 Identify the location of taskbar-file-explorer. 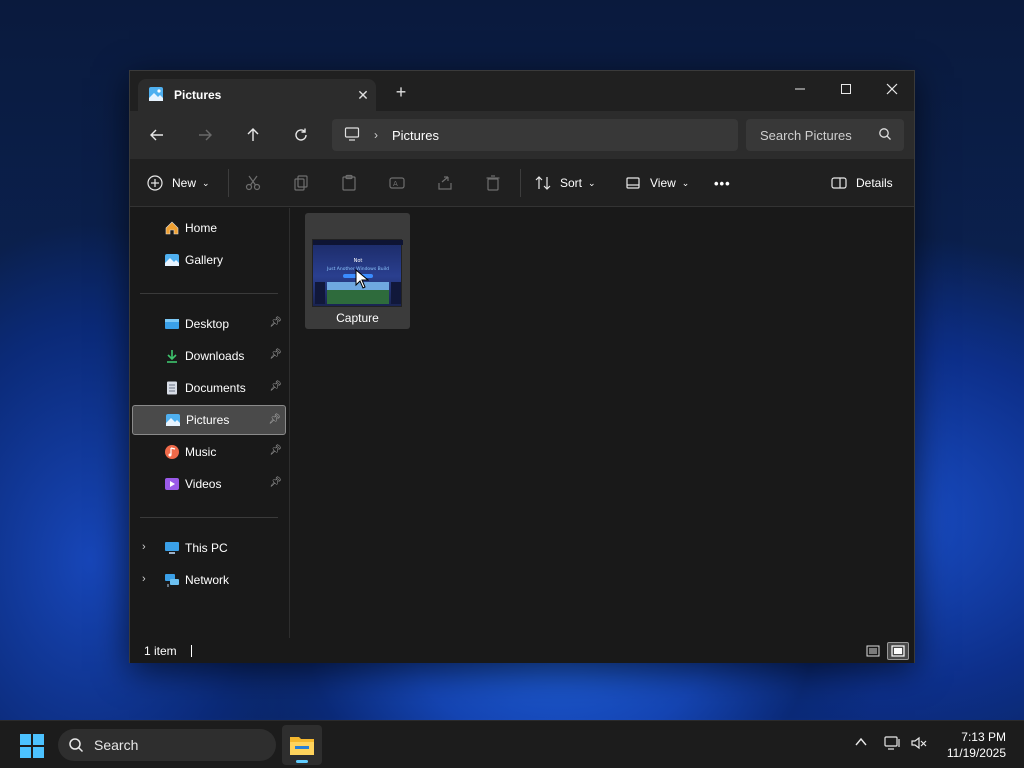
(302, 745).